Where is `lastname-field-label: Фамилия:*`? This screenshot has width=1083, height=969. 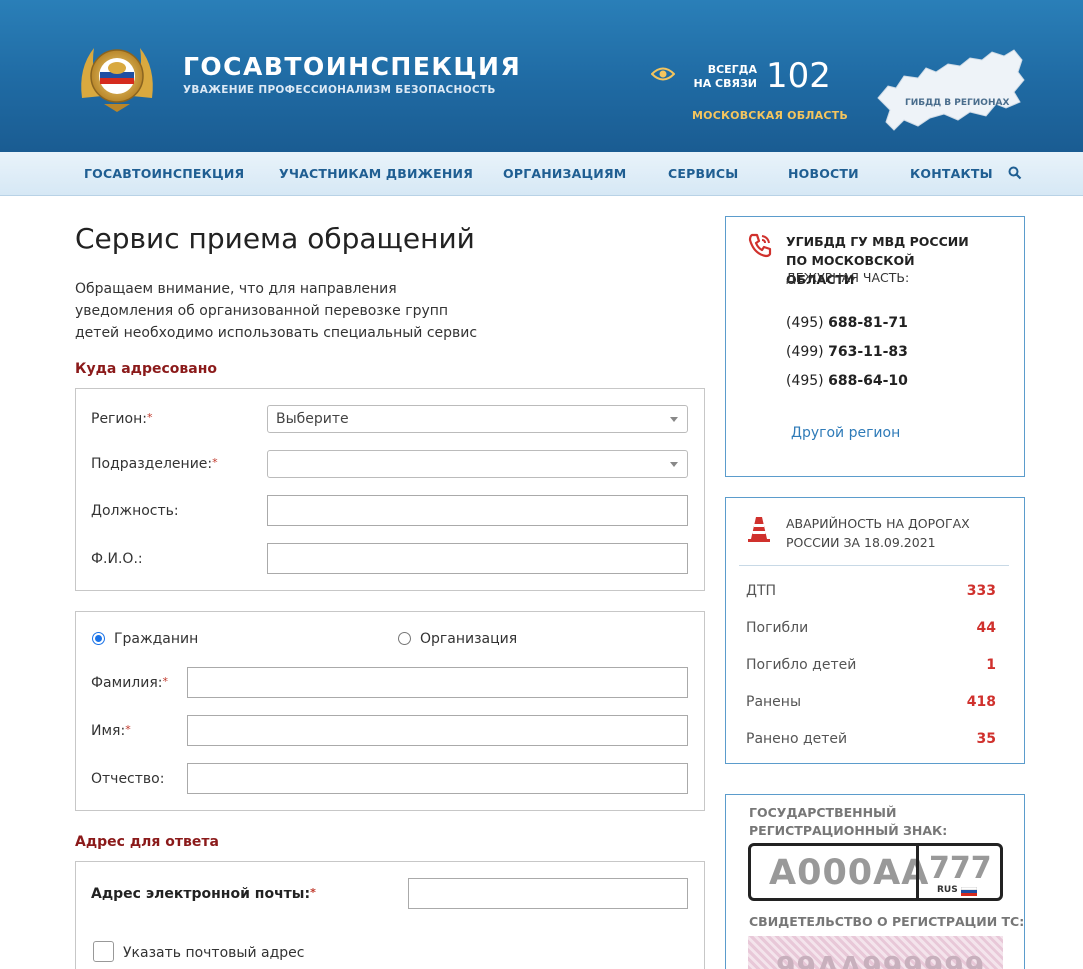 lastname-field-label: Фамилия:* is located at coordinates (129, 683).